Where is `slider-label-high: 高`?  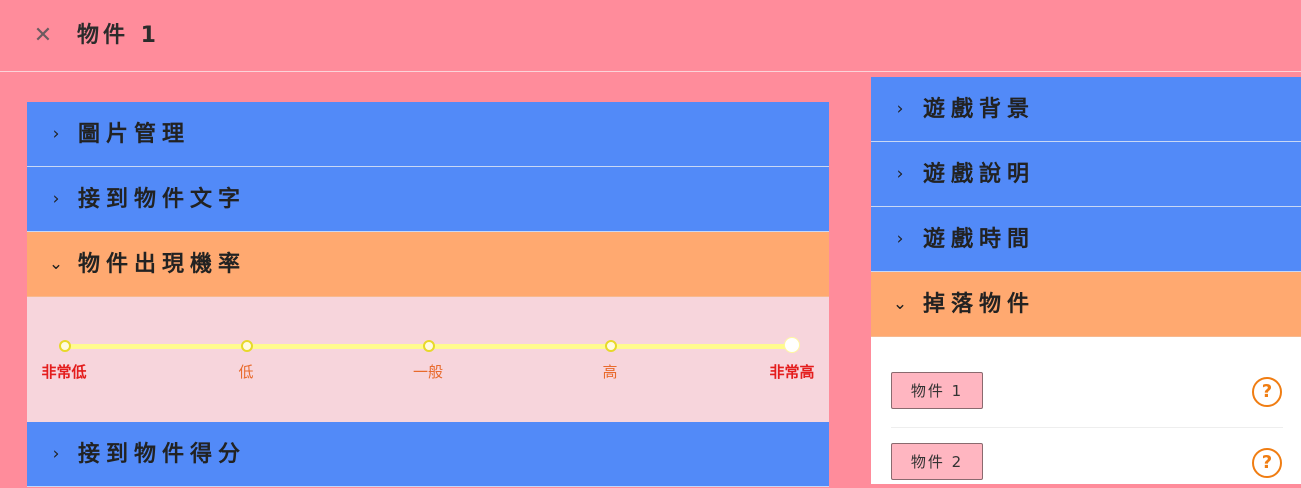 slider-label-high: 高 is located at coordinates (610, 372).